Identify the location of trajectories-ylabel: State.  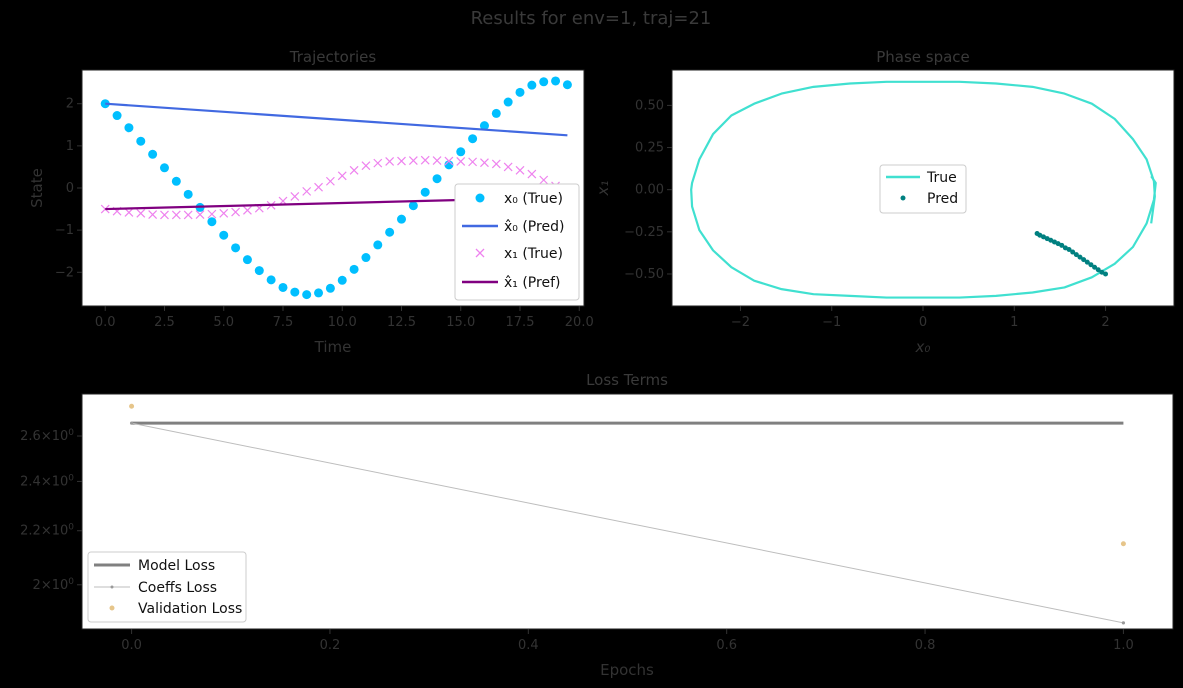
(37, 188).